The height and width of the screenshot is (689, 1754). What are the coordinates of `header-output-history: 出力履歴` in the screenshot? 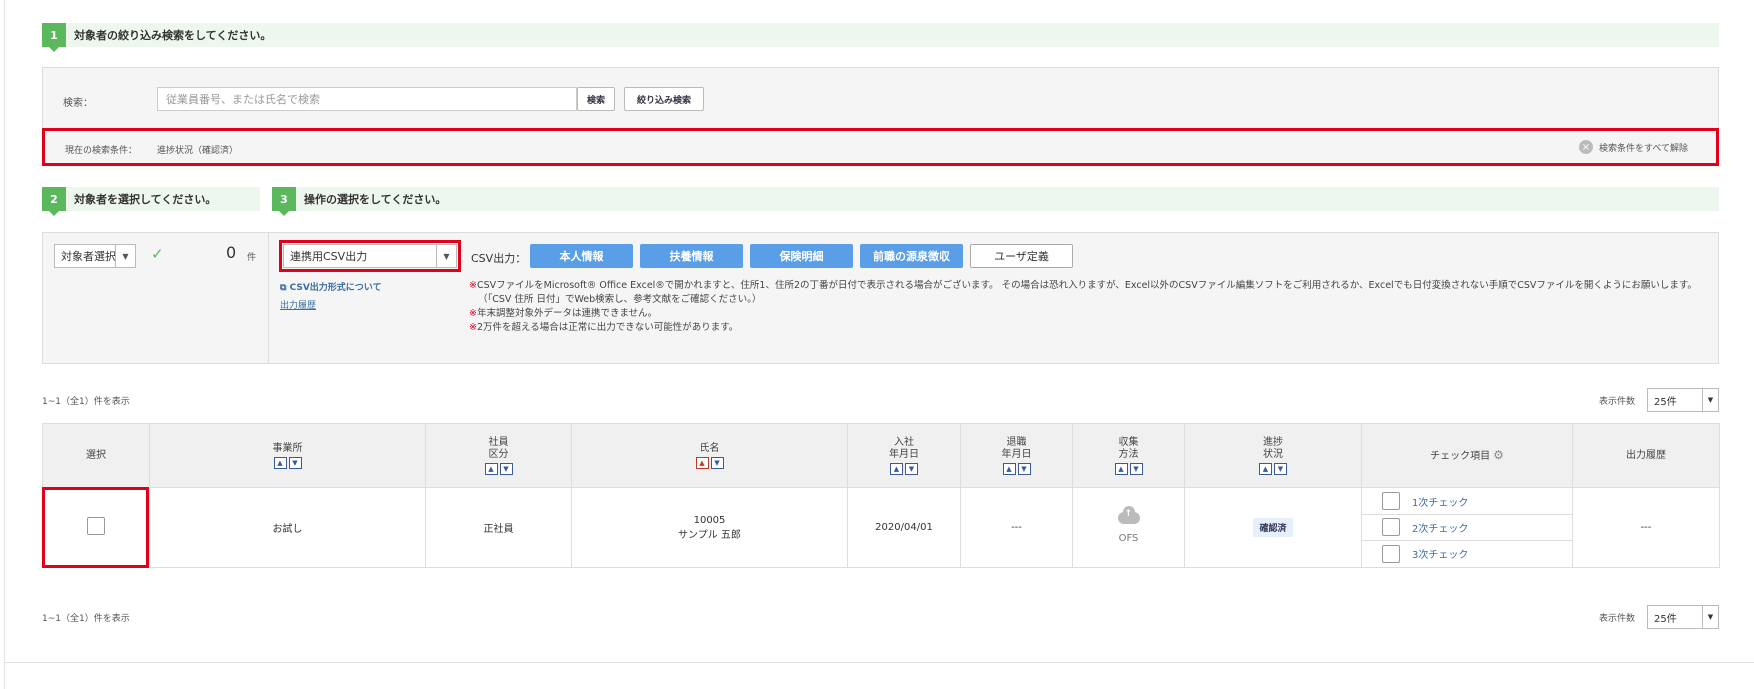 It's located at (1646, 455).